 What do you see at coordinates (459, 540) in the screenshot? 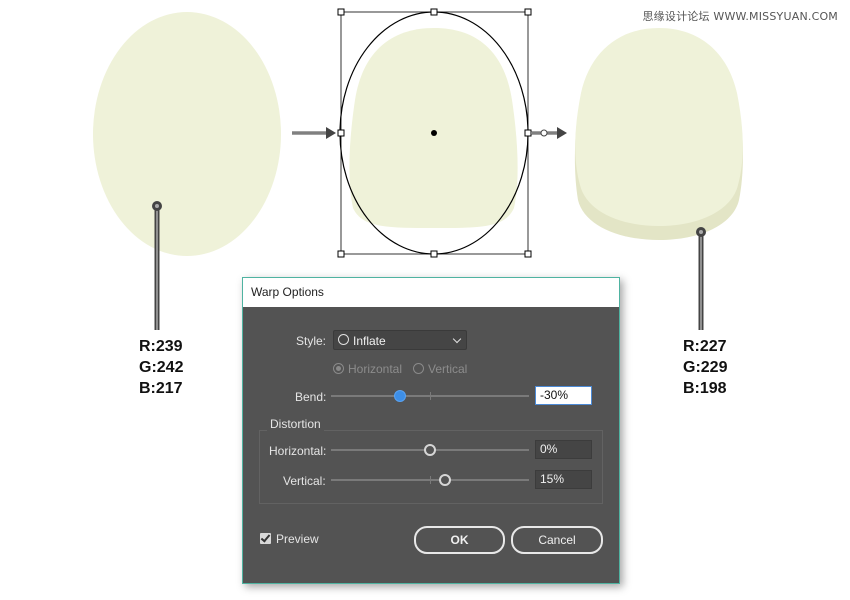
I see `ok-button: OK` at bounding box center [459, 540].